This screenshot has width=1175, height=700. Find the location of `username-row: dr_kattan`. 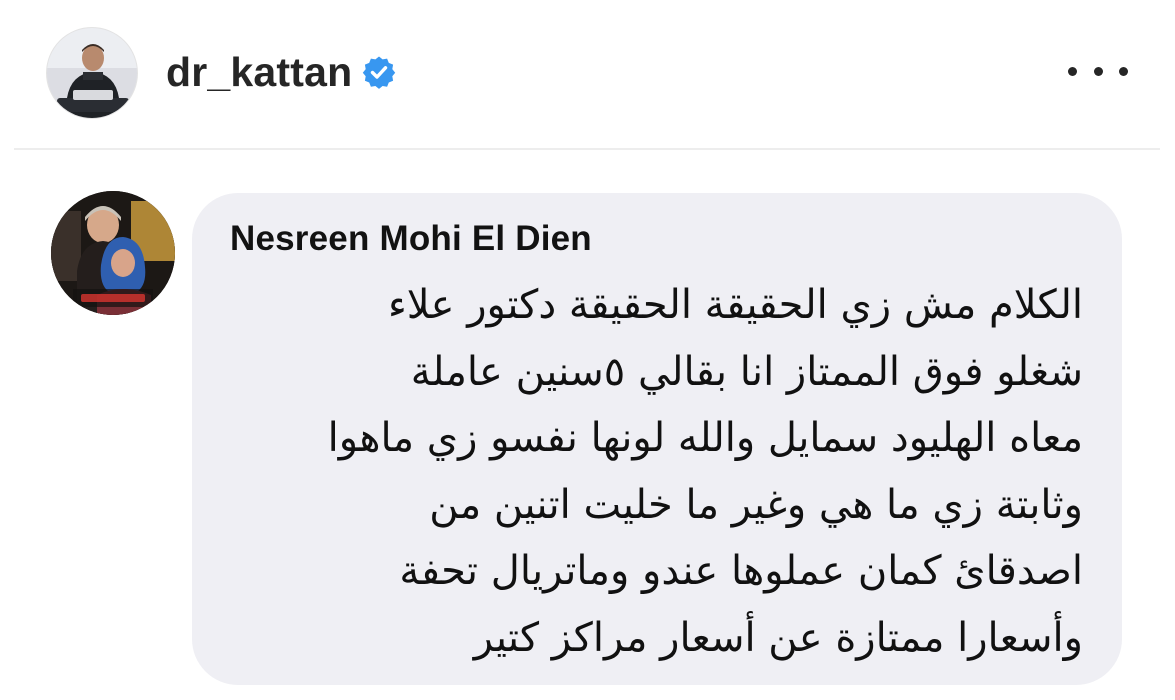

username-row: dr_kattan is located at coordinates (281, 72).